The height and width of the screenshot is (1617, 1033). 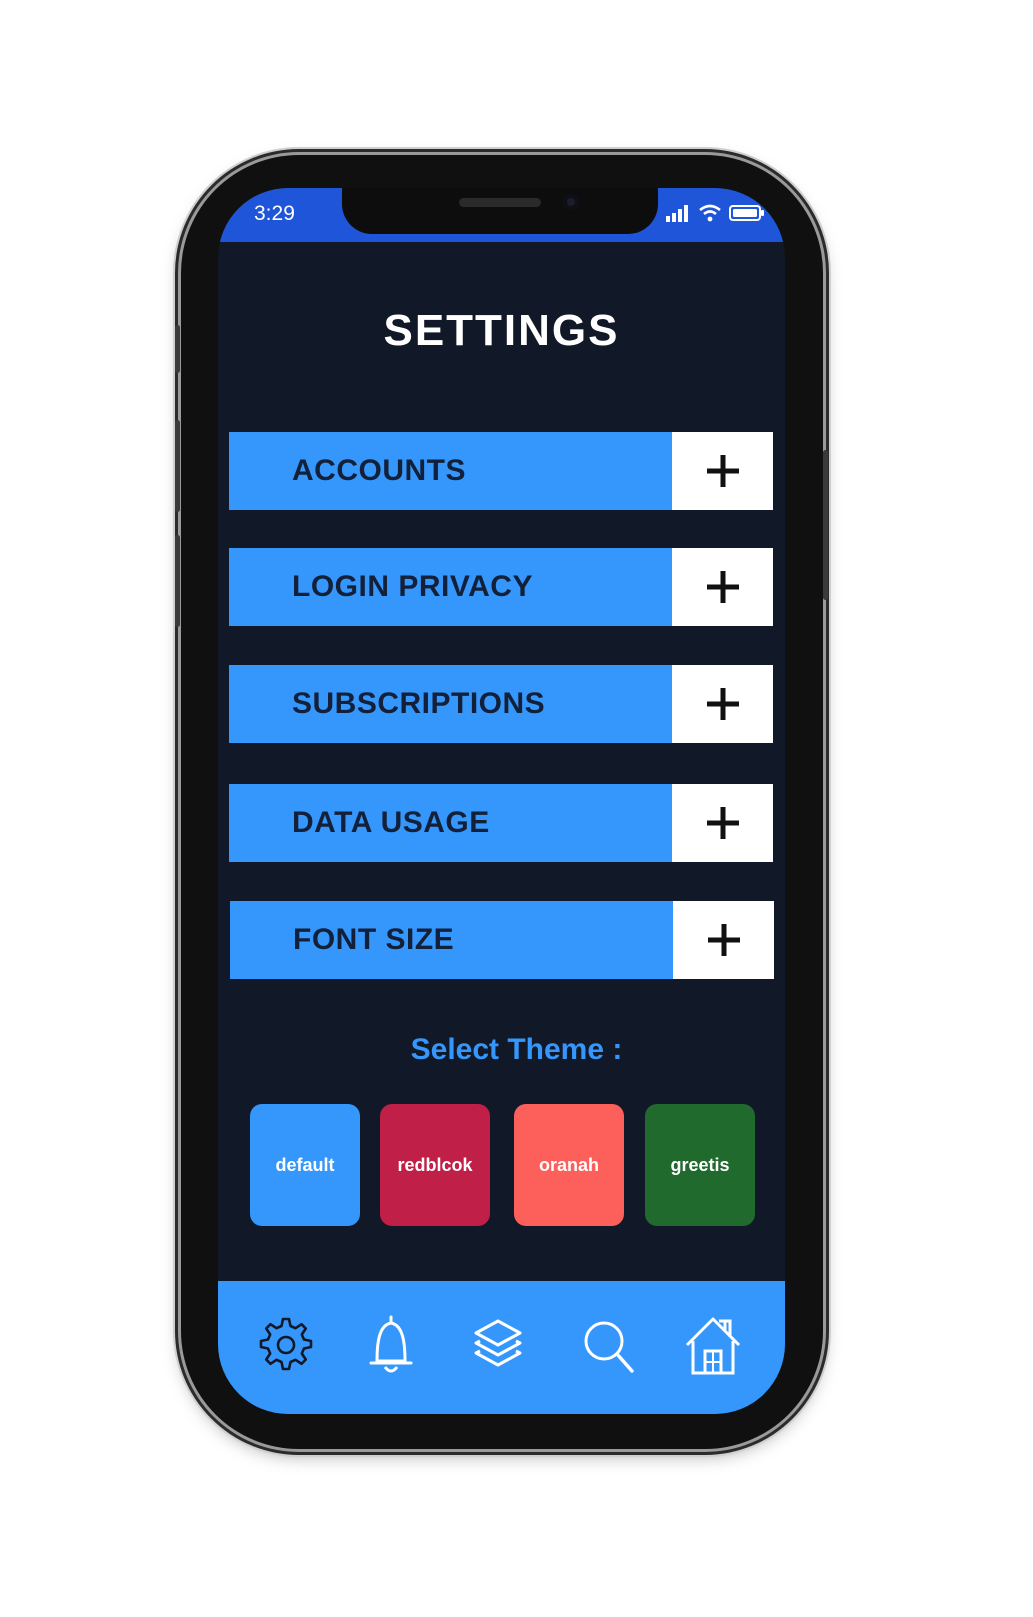 What do you see at coordinates (608, 1345) in the screenshot?
I see `search-icon` at bounding box center [608, 1345].